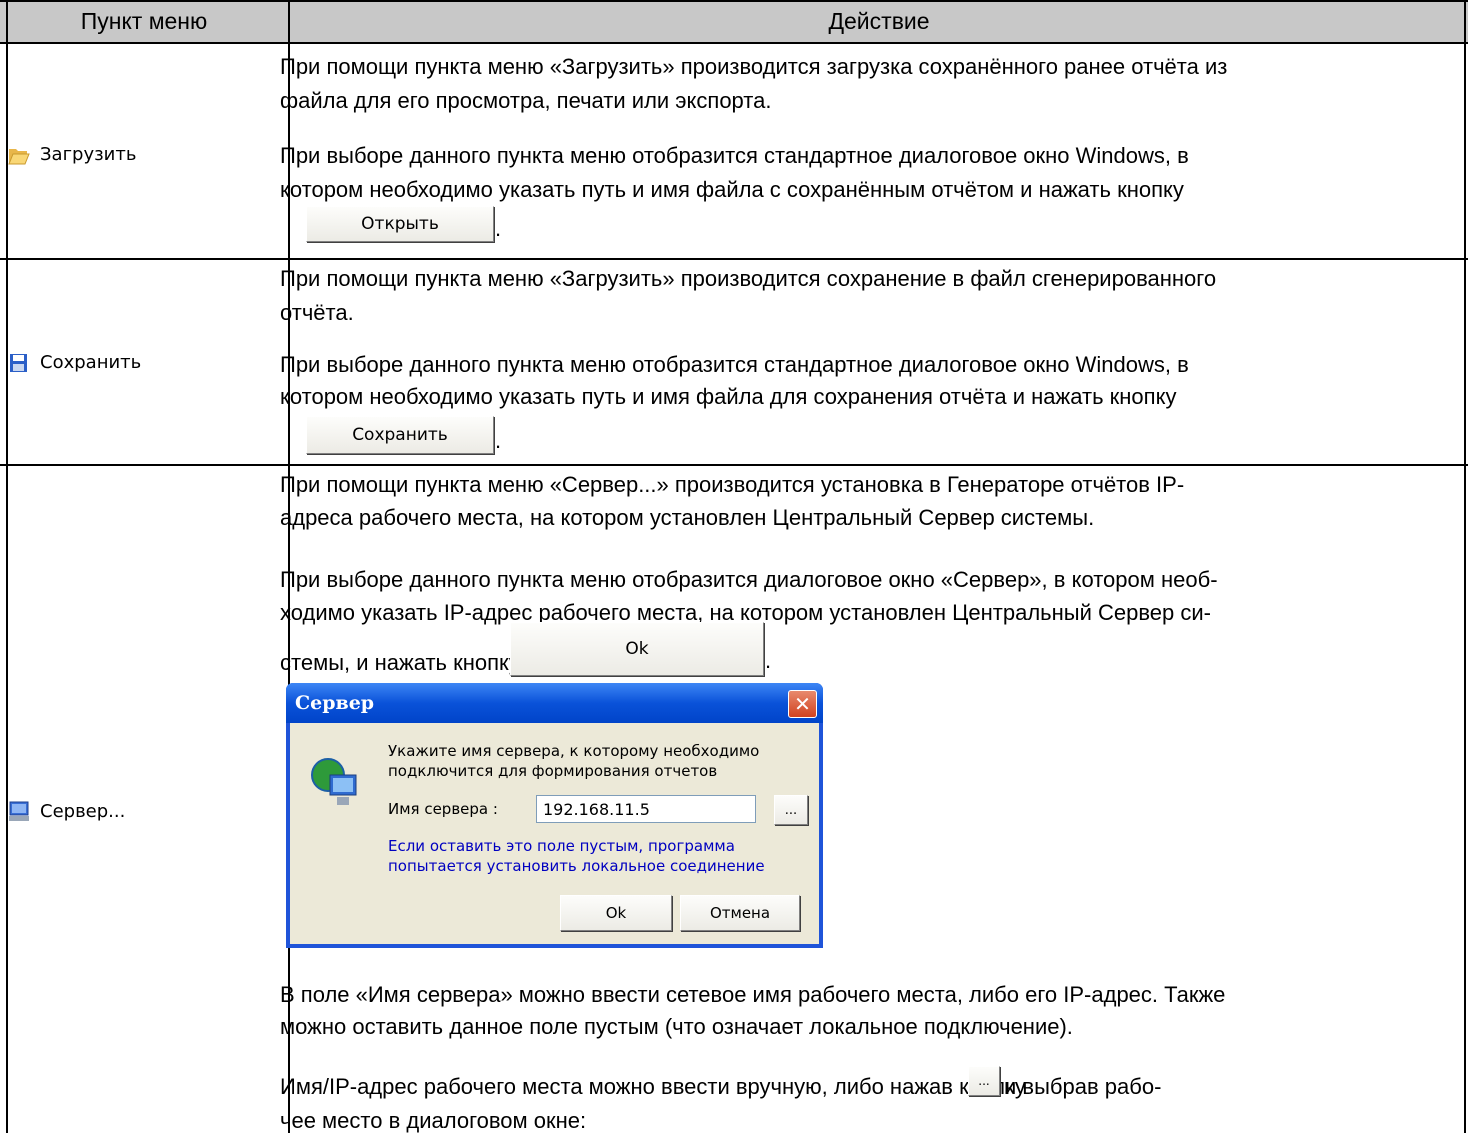 The image size is (1468, 1136). Describe the element at coordinates (1083, 1086) in the screenshot. I see `text-line: и выбрав рабо-` at that location.